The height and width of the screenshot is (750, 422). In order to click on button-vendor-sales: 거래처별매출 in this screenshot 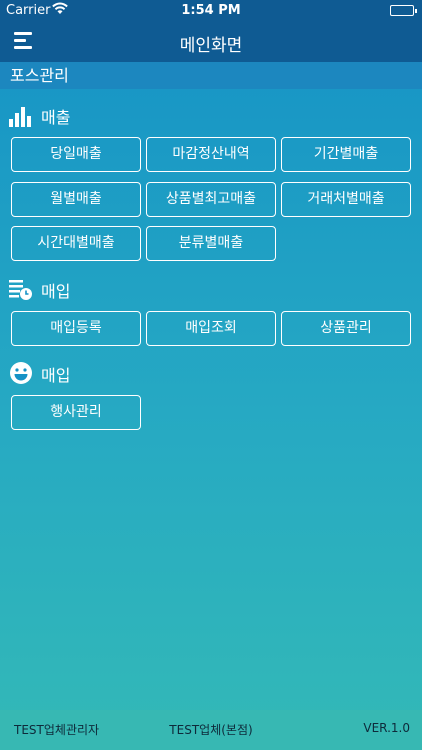, I will do `click(346, 199)`.